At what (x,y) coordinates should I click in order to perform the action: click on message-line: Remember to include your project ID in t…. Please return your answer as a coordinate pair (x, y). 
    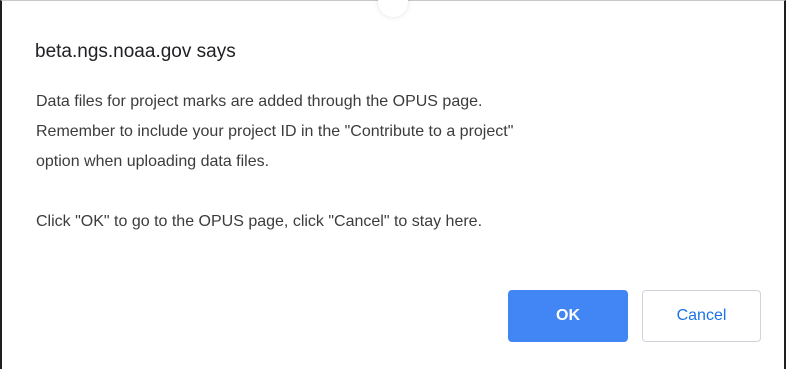
    Looking at the image, I should click on (275, 131).